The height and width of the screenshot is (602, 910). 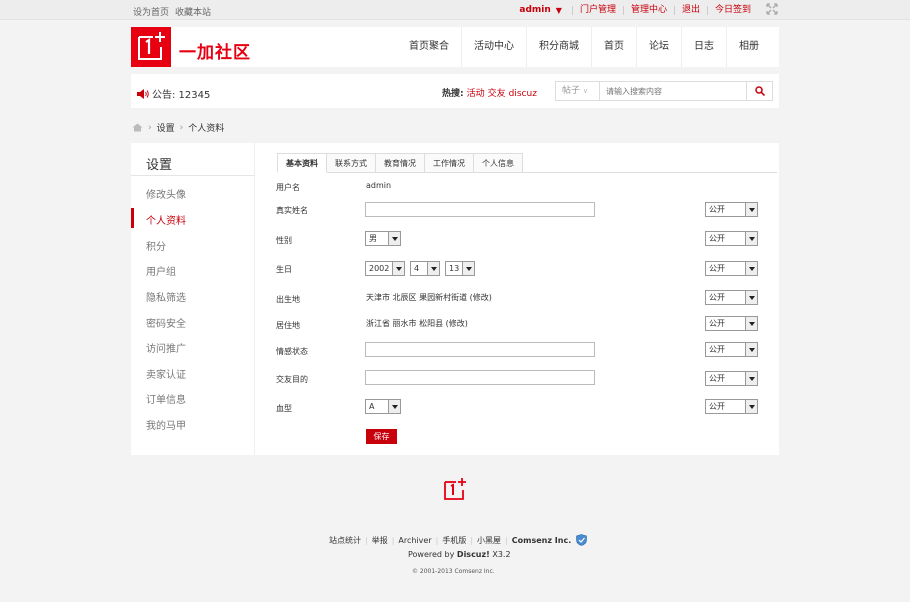 I want to click on nav-item-forum: 论坛, so click(x=658, y=47).